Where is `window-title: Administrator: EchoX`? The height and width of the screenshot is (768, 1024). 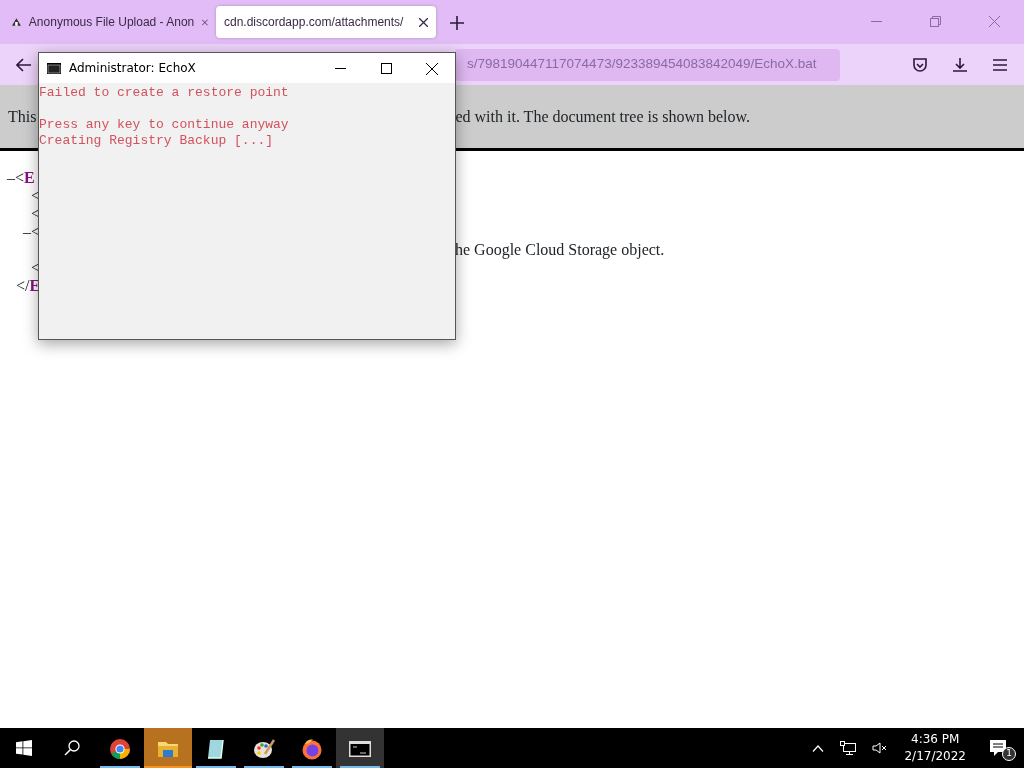
window-title: Administrator: EchoX is located at coordinates (132, 68).